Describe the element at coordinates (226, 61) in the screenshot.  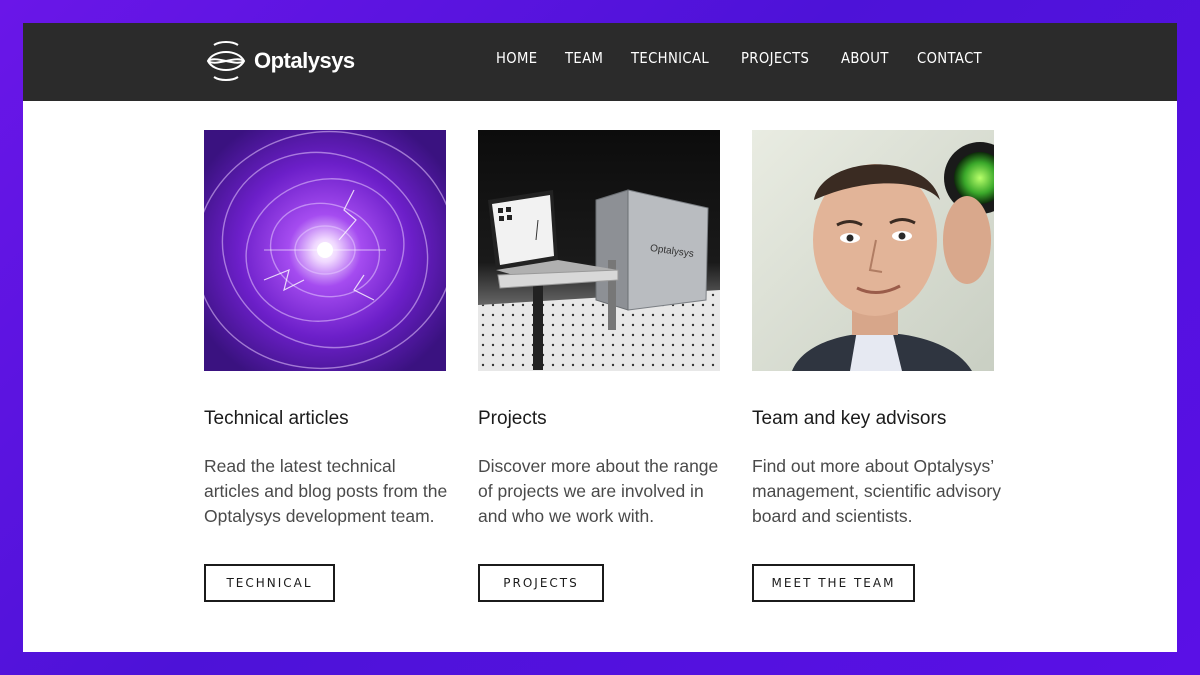
I see `optalysys-logo-icon` at that location.